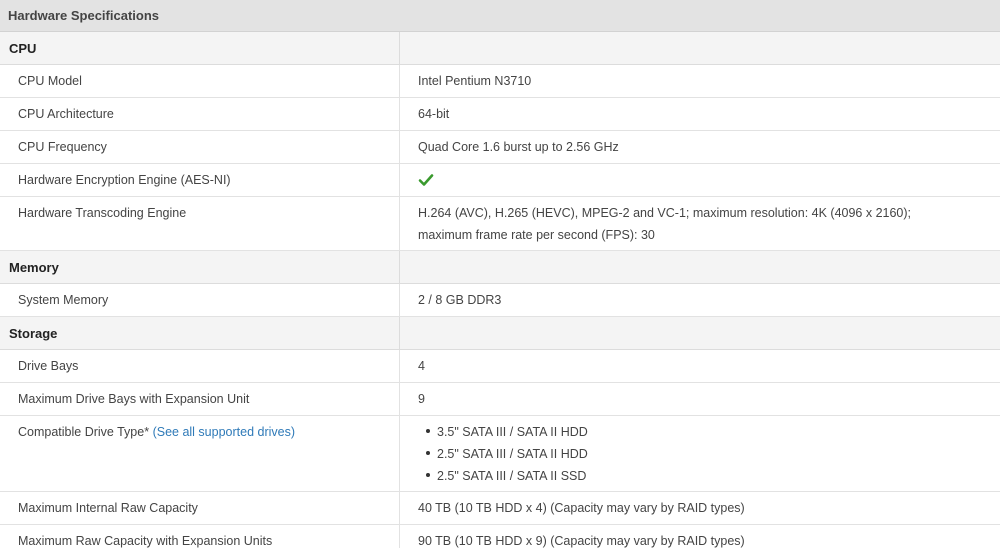  I want to click on section-heading-memory: Memory, so click(200, 267).